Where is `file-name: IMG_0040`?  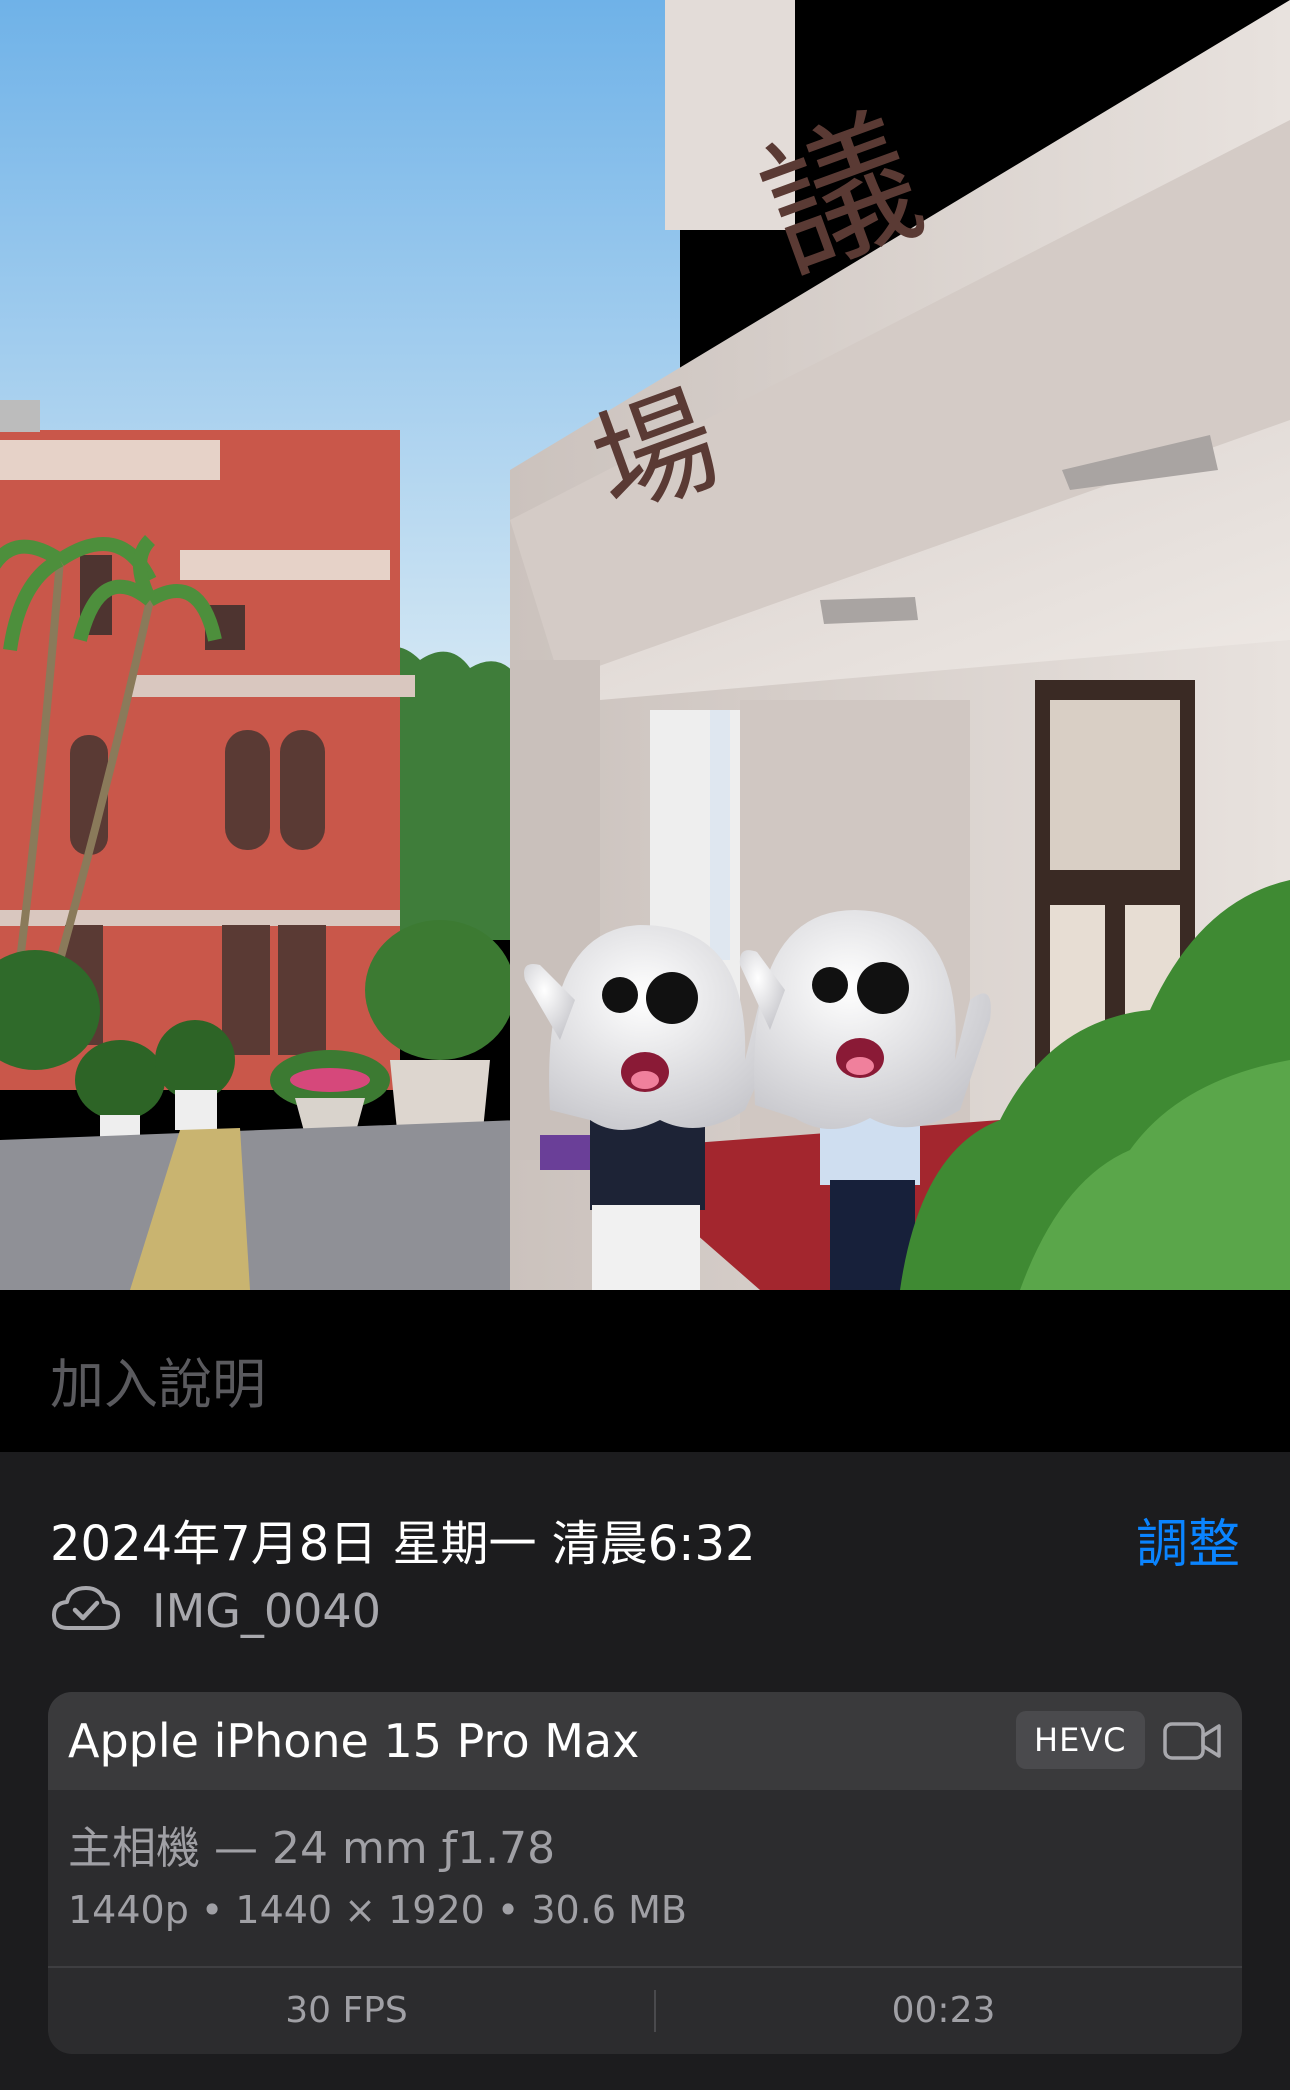 file-name: IMG_0040 is located at coordinates (266, 1611).